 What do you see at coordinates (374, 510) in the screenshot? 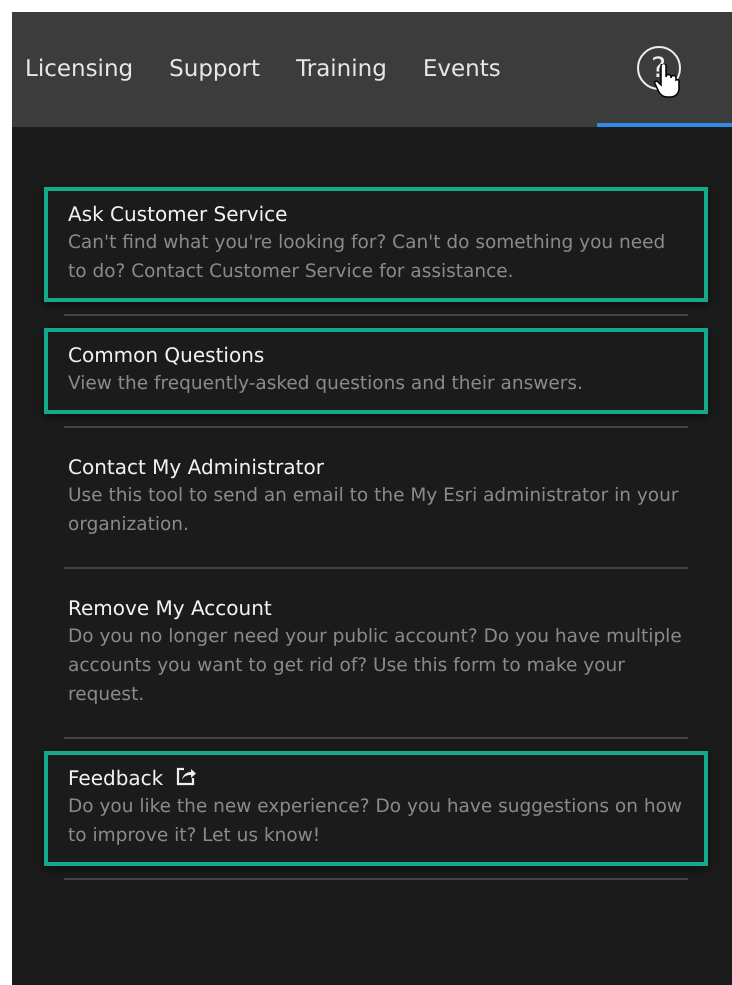
I see `option-description: Use this tool to send an email to the My Esri administrator in your organization.` at bounding box center [374, 510].